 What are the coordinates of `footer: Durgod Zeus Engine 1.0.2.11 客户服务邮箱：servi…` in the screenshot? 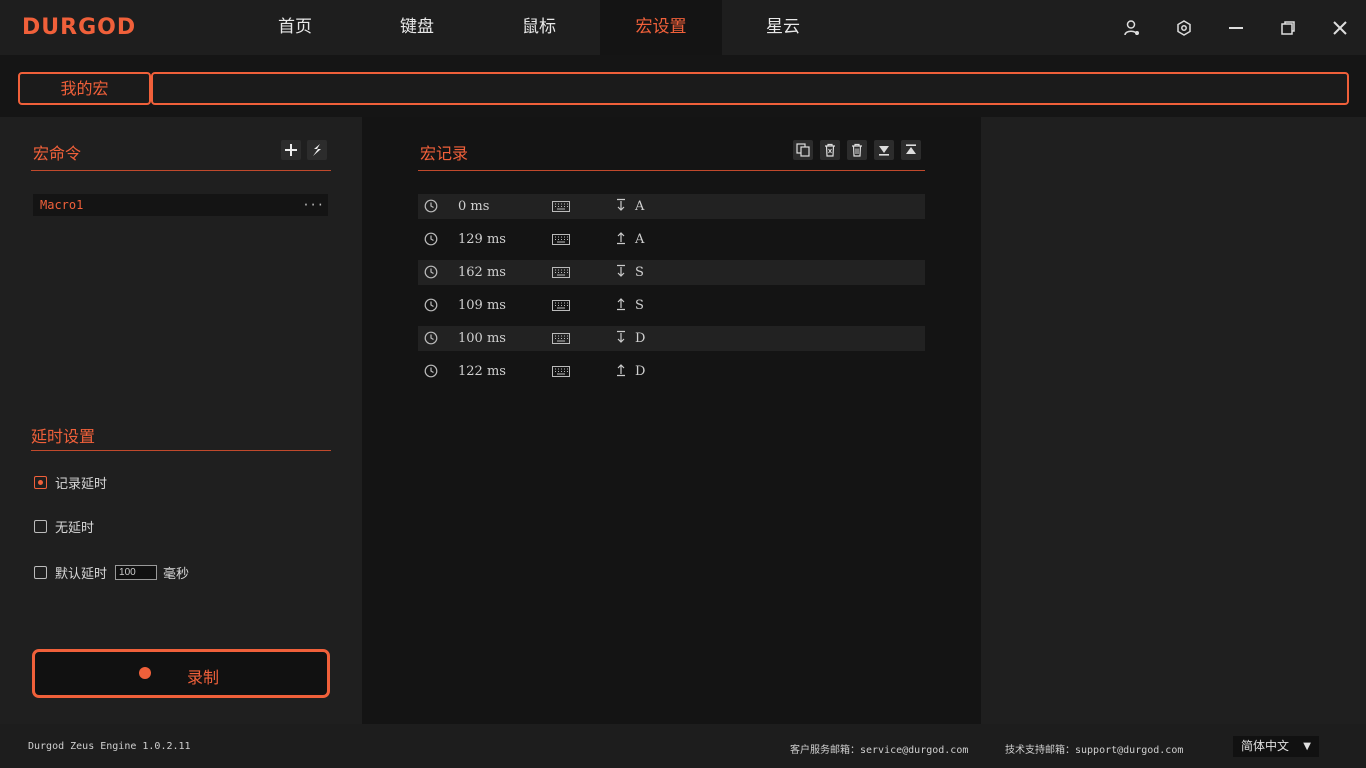 It's located at (683, 746).